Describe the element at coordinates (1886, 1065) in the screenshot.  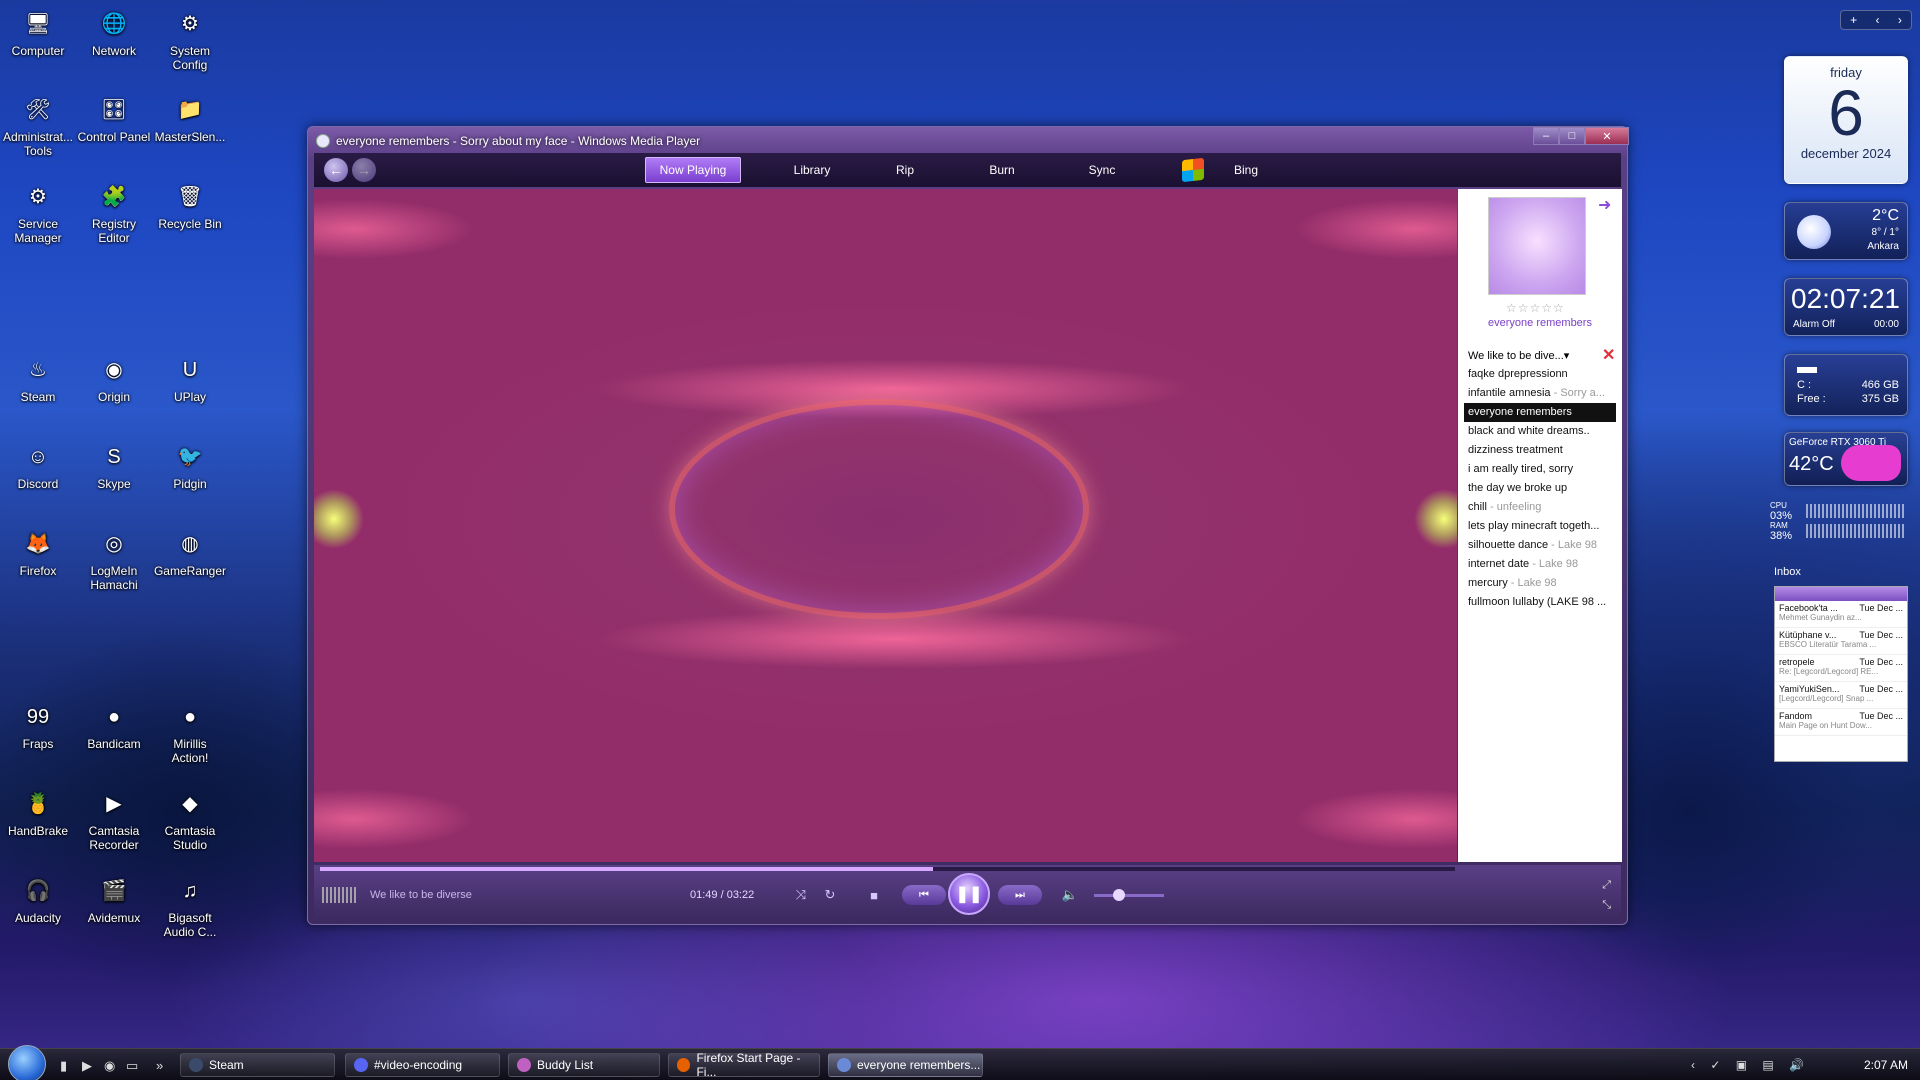
I see `taskbar-clock: 2:07 AM` at that location.